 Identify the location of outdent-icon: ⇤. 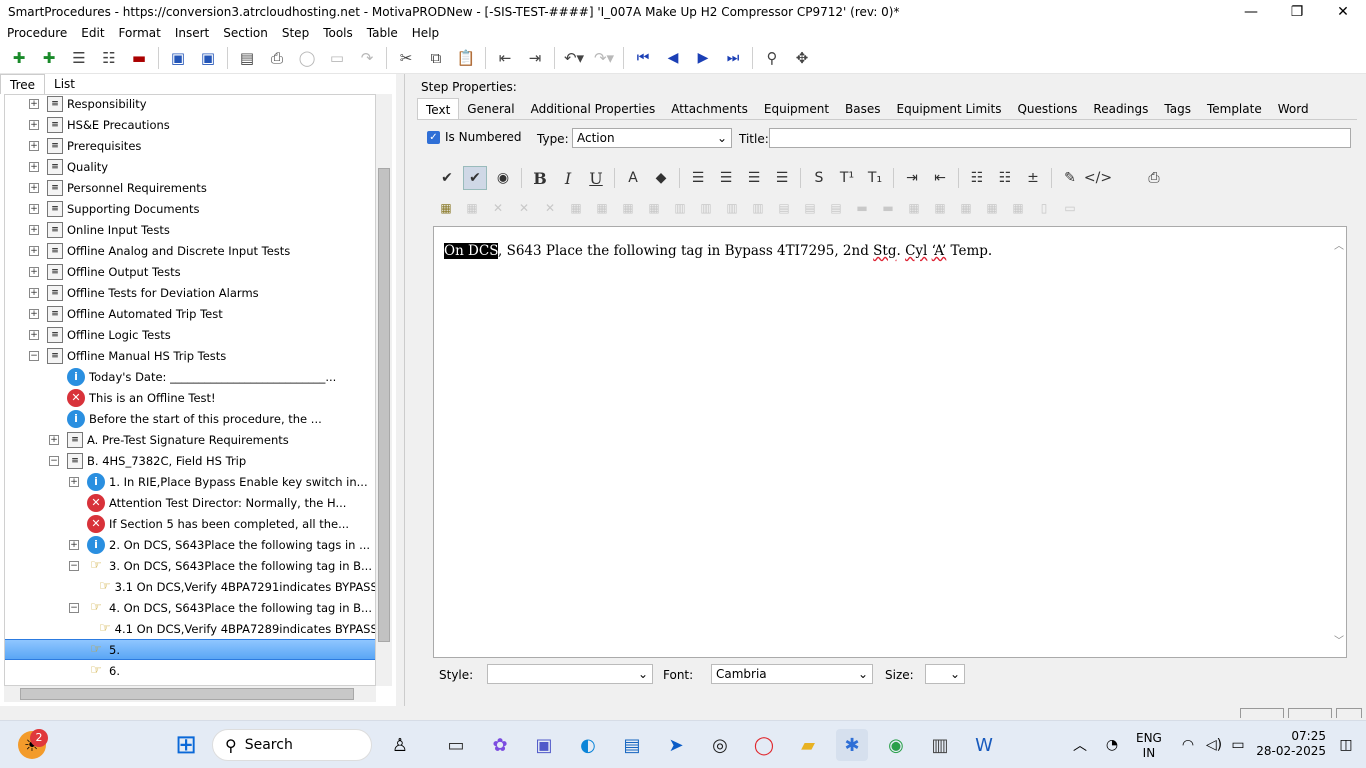
(505, 58).